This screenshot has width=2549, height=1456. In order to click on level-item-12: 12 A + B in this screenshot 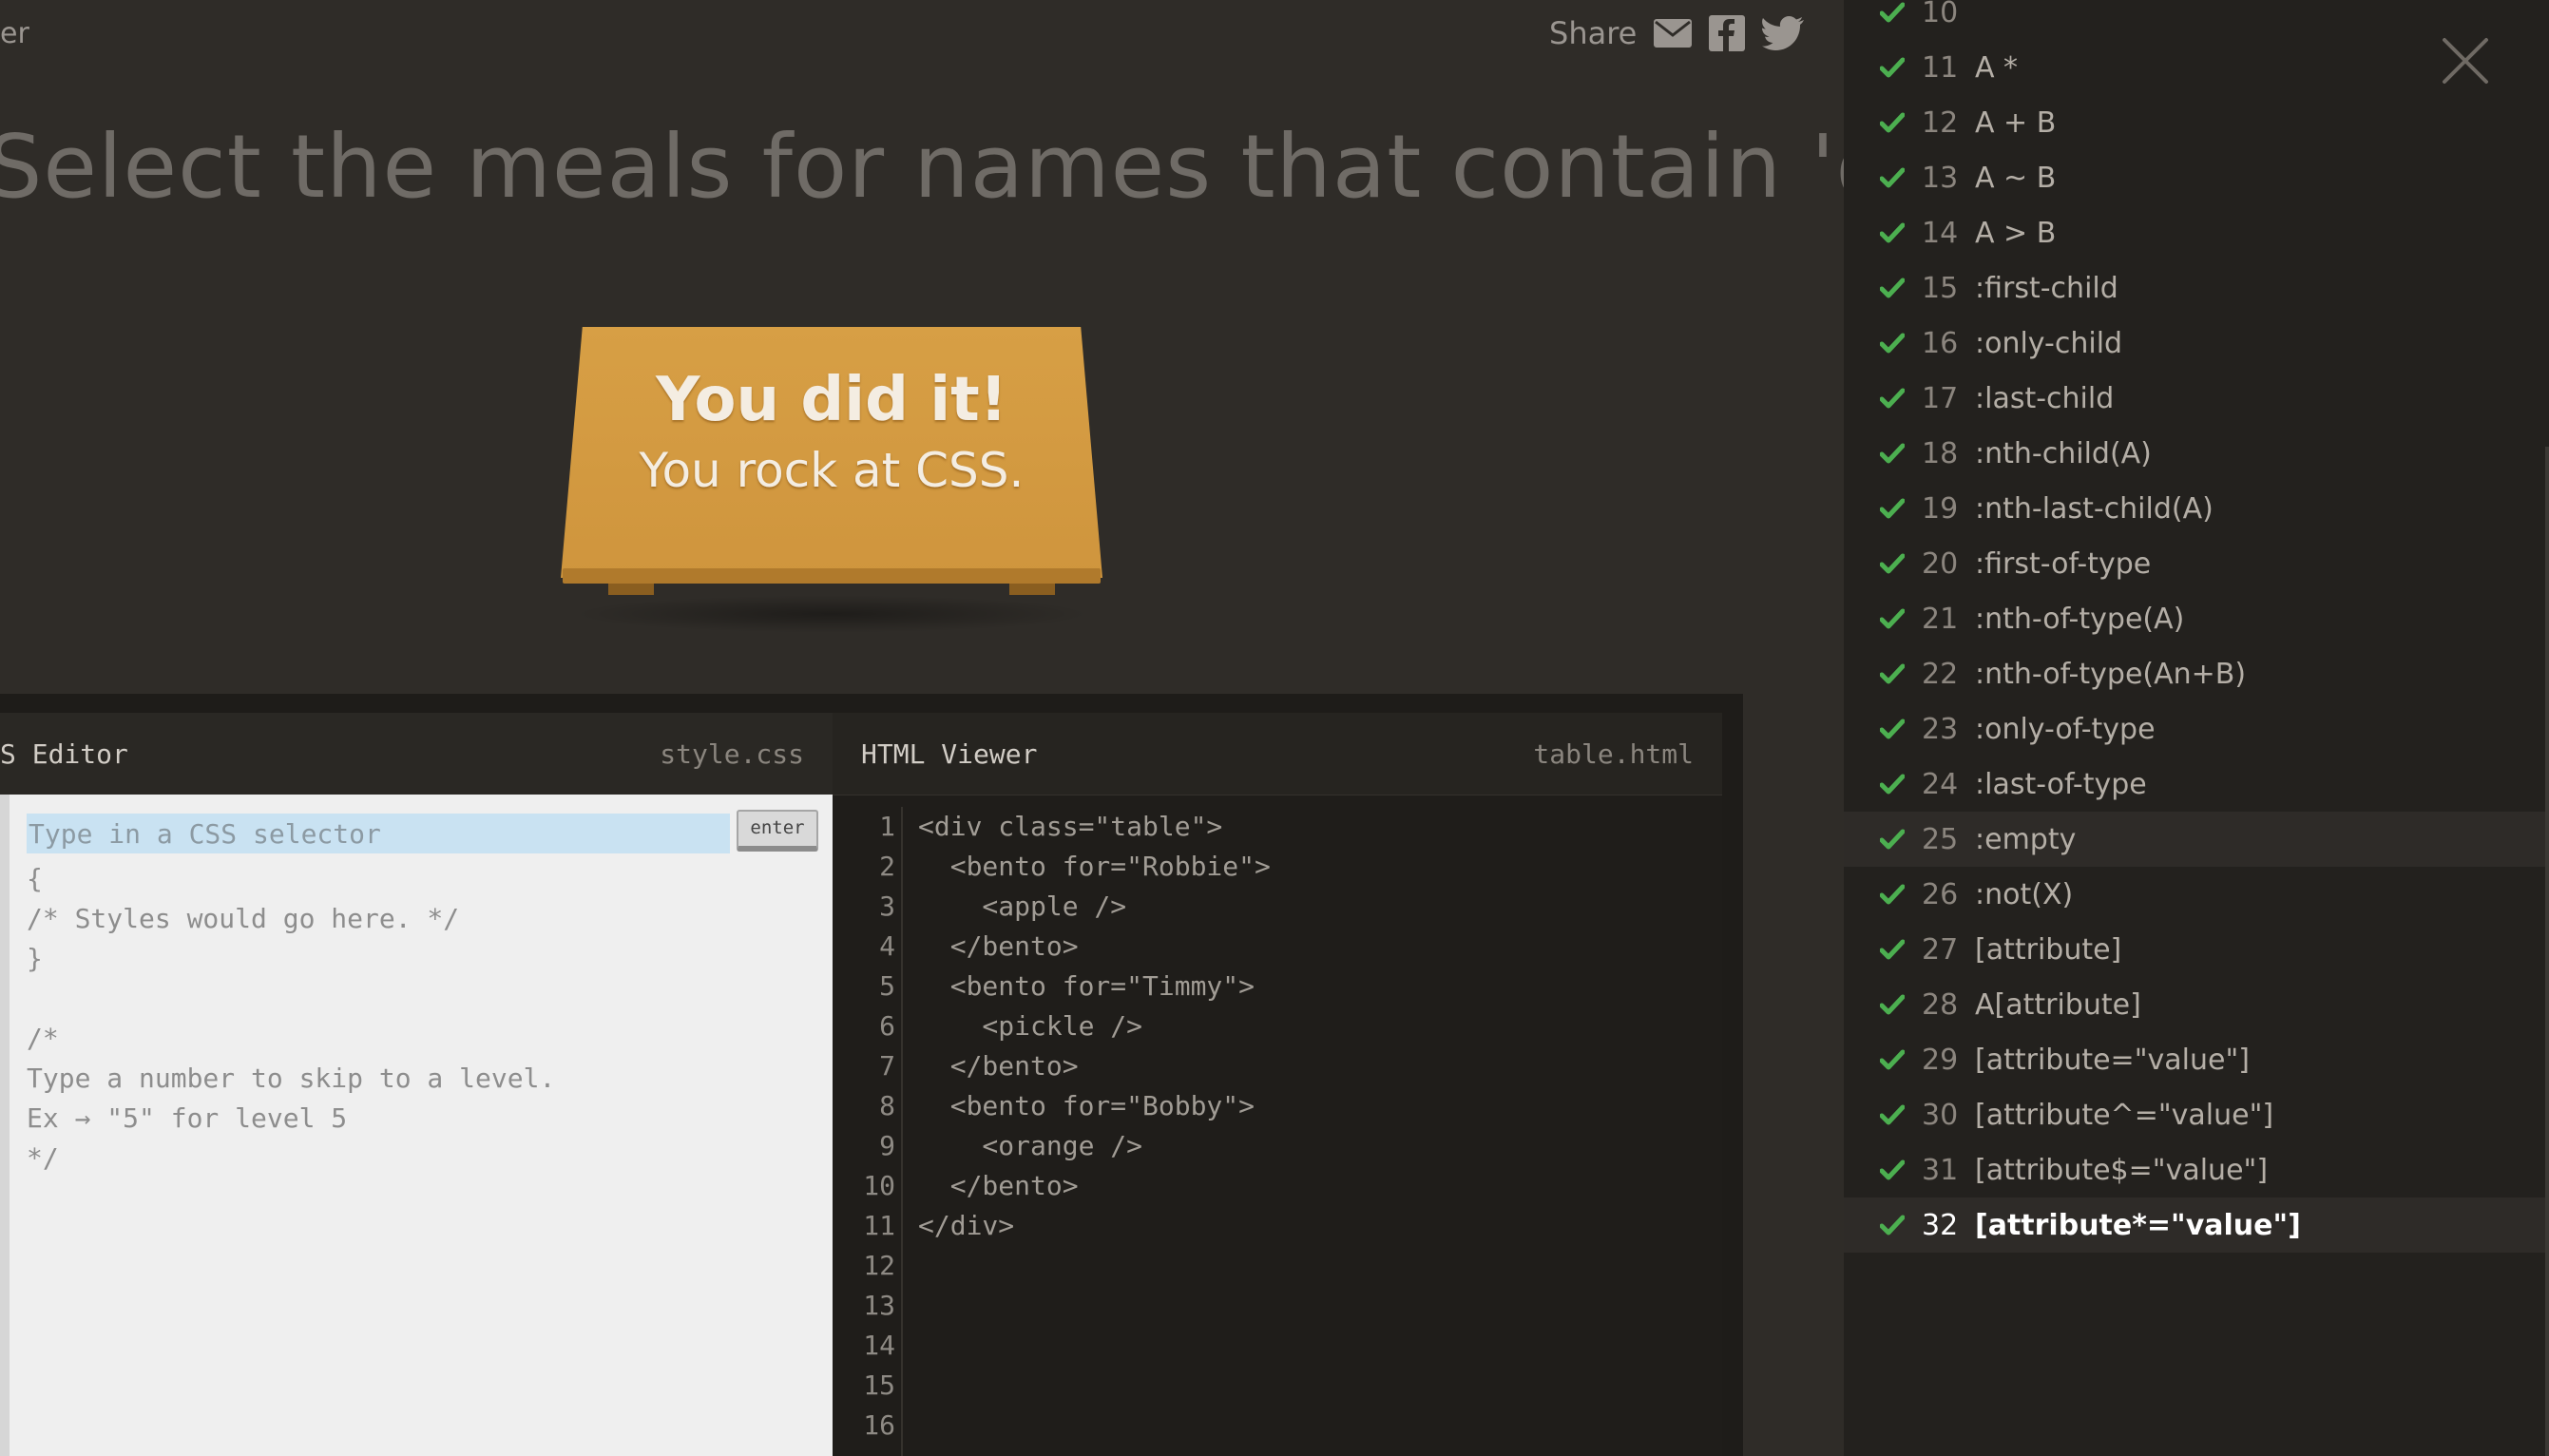, I will do `click(2196, 122)`.